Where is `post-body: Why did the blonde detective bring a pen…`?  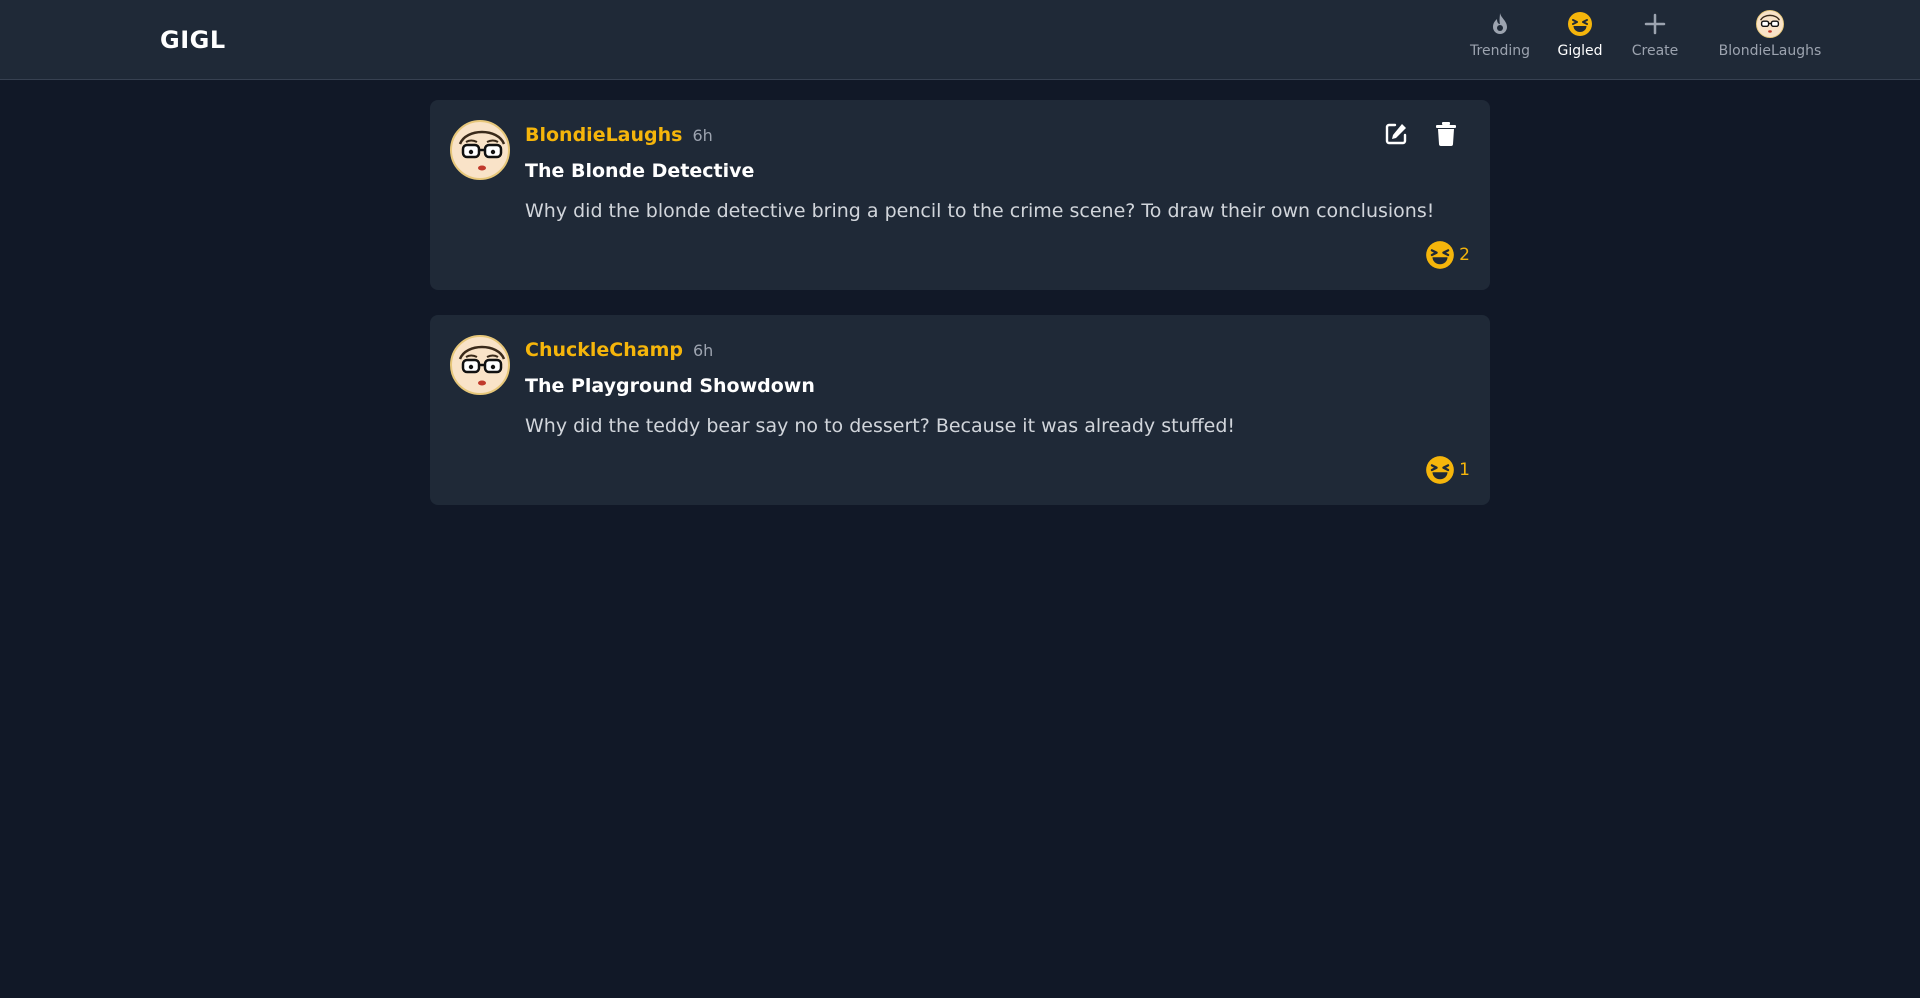
post-body: Why did the blonde detective bring a pen… is located at coordinates (980, 211).